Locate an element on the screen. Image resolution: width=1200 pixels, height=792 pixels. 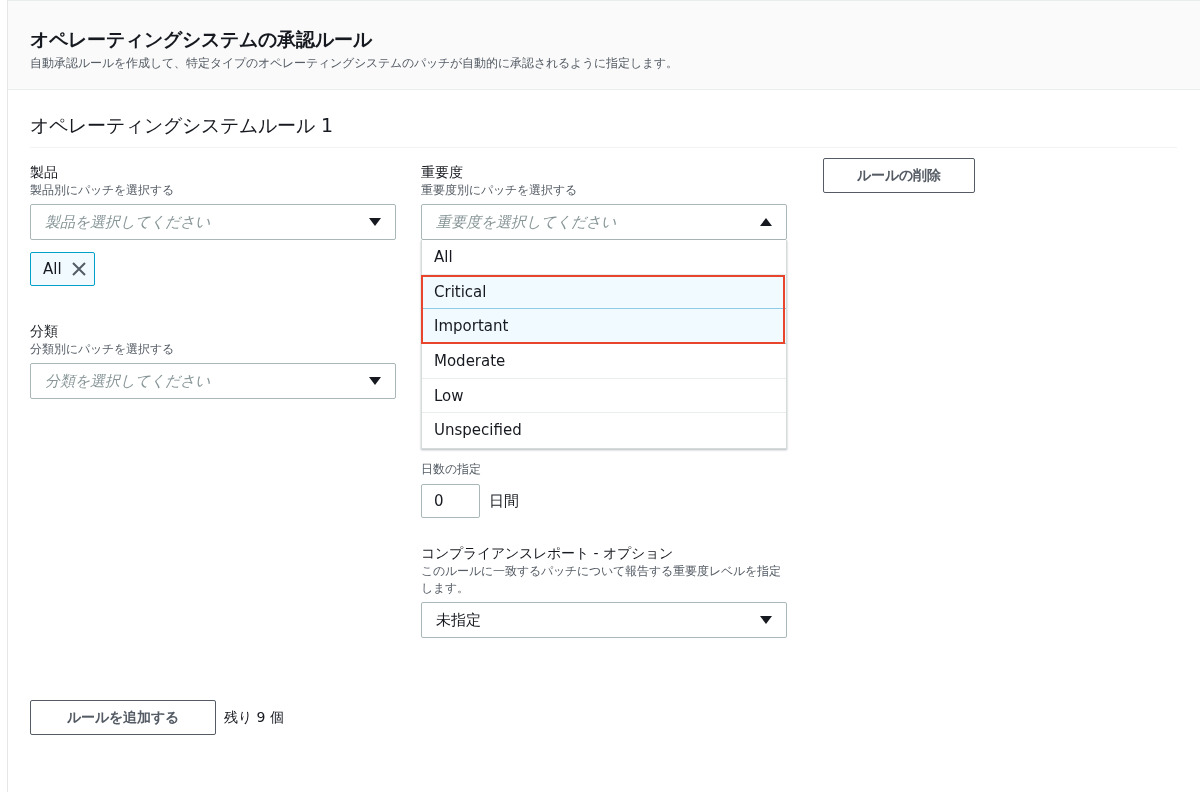
field-description: このルールに一致するパッチについて報告する重要度レベルを指定します。 is located at coordinates (601, 580).